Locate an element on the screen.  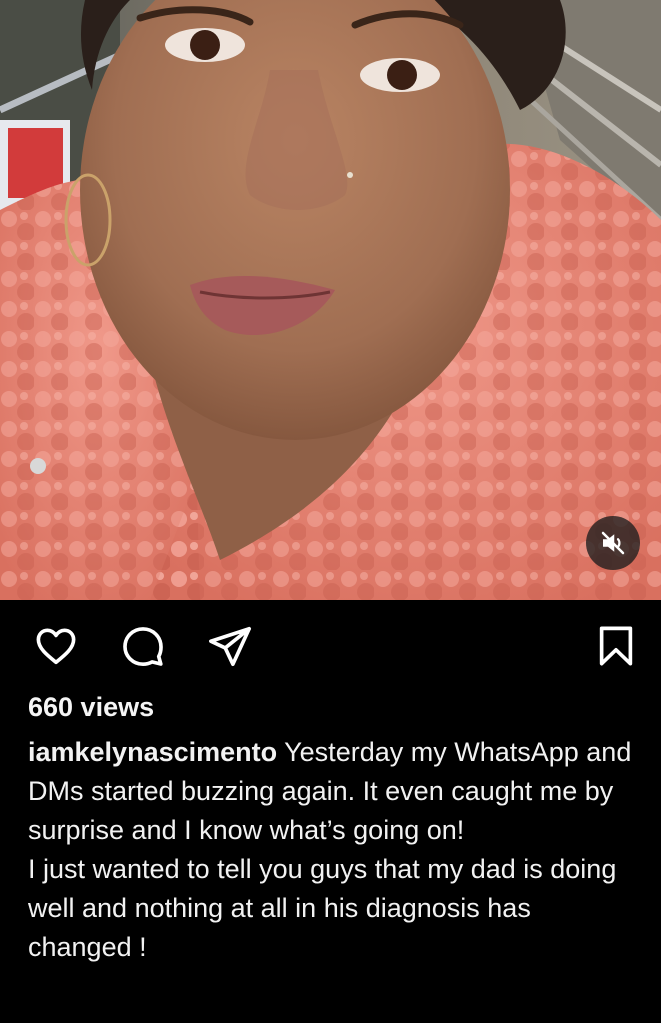
speech-bubble-icon is located at coordinates (143, 647).